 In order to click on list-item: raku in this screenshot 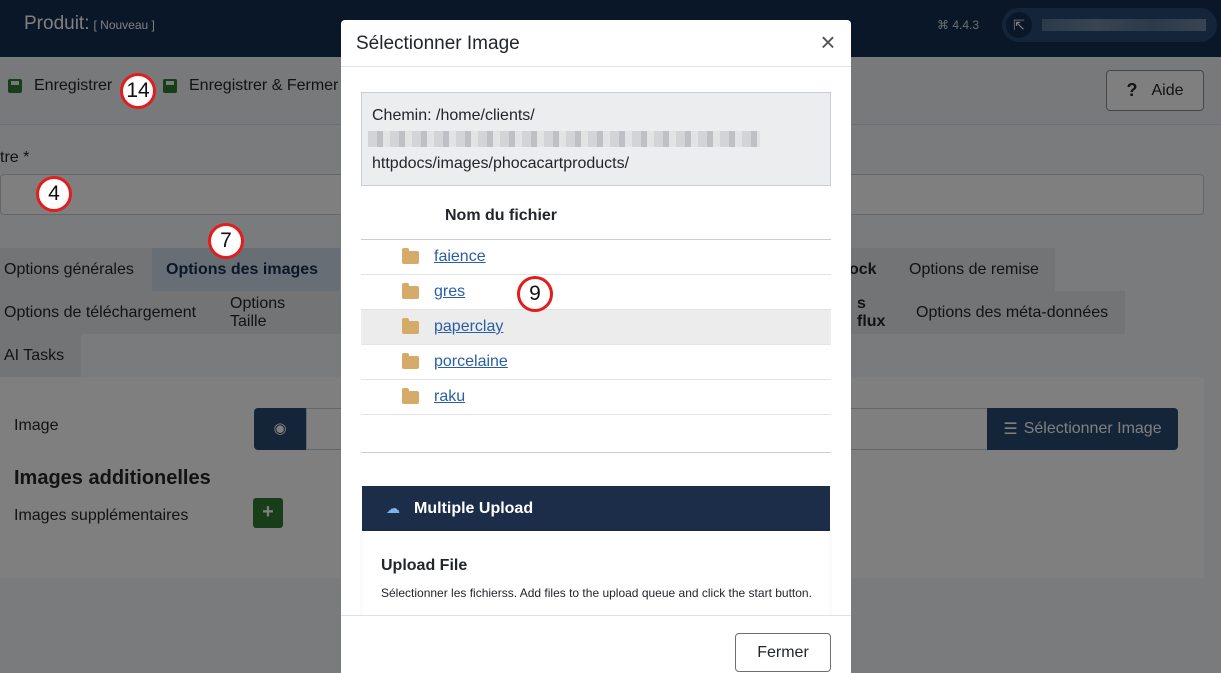, I will do `click(596, 397)`.